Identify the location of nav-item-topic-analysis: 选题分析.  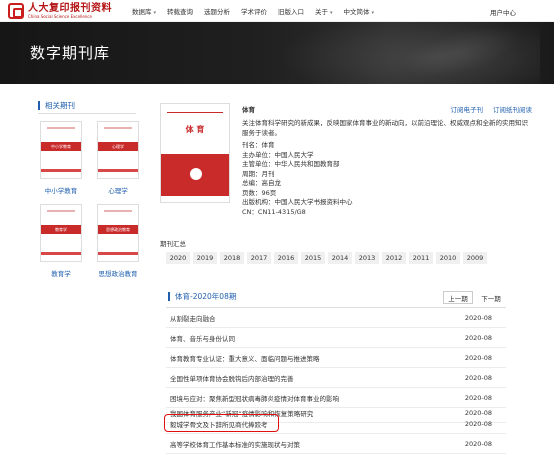
(217, 11).